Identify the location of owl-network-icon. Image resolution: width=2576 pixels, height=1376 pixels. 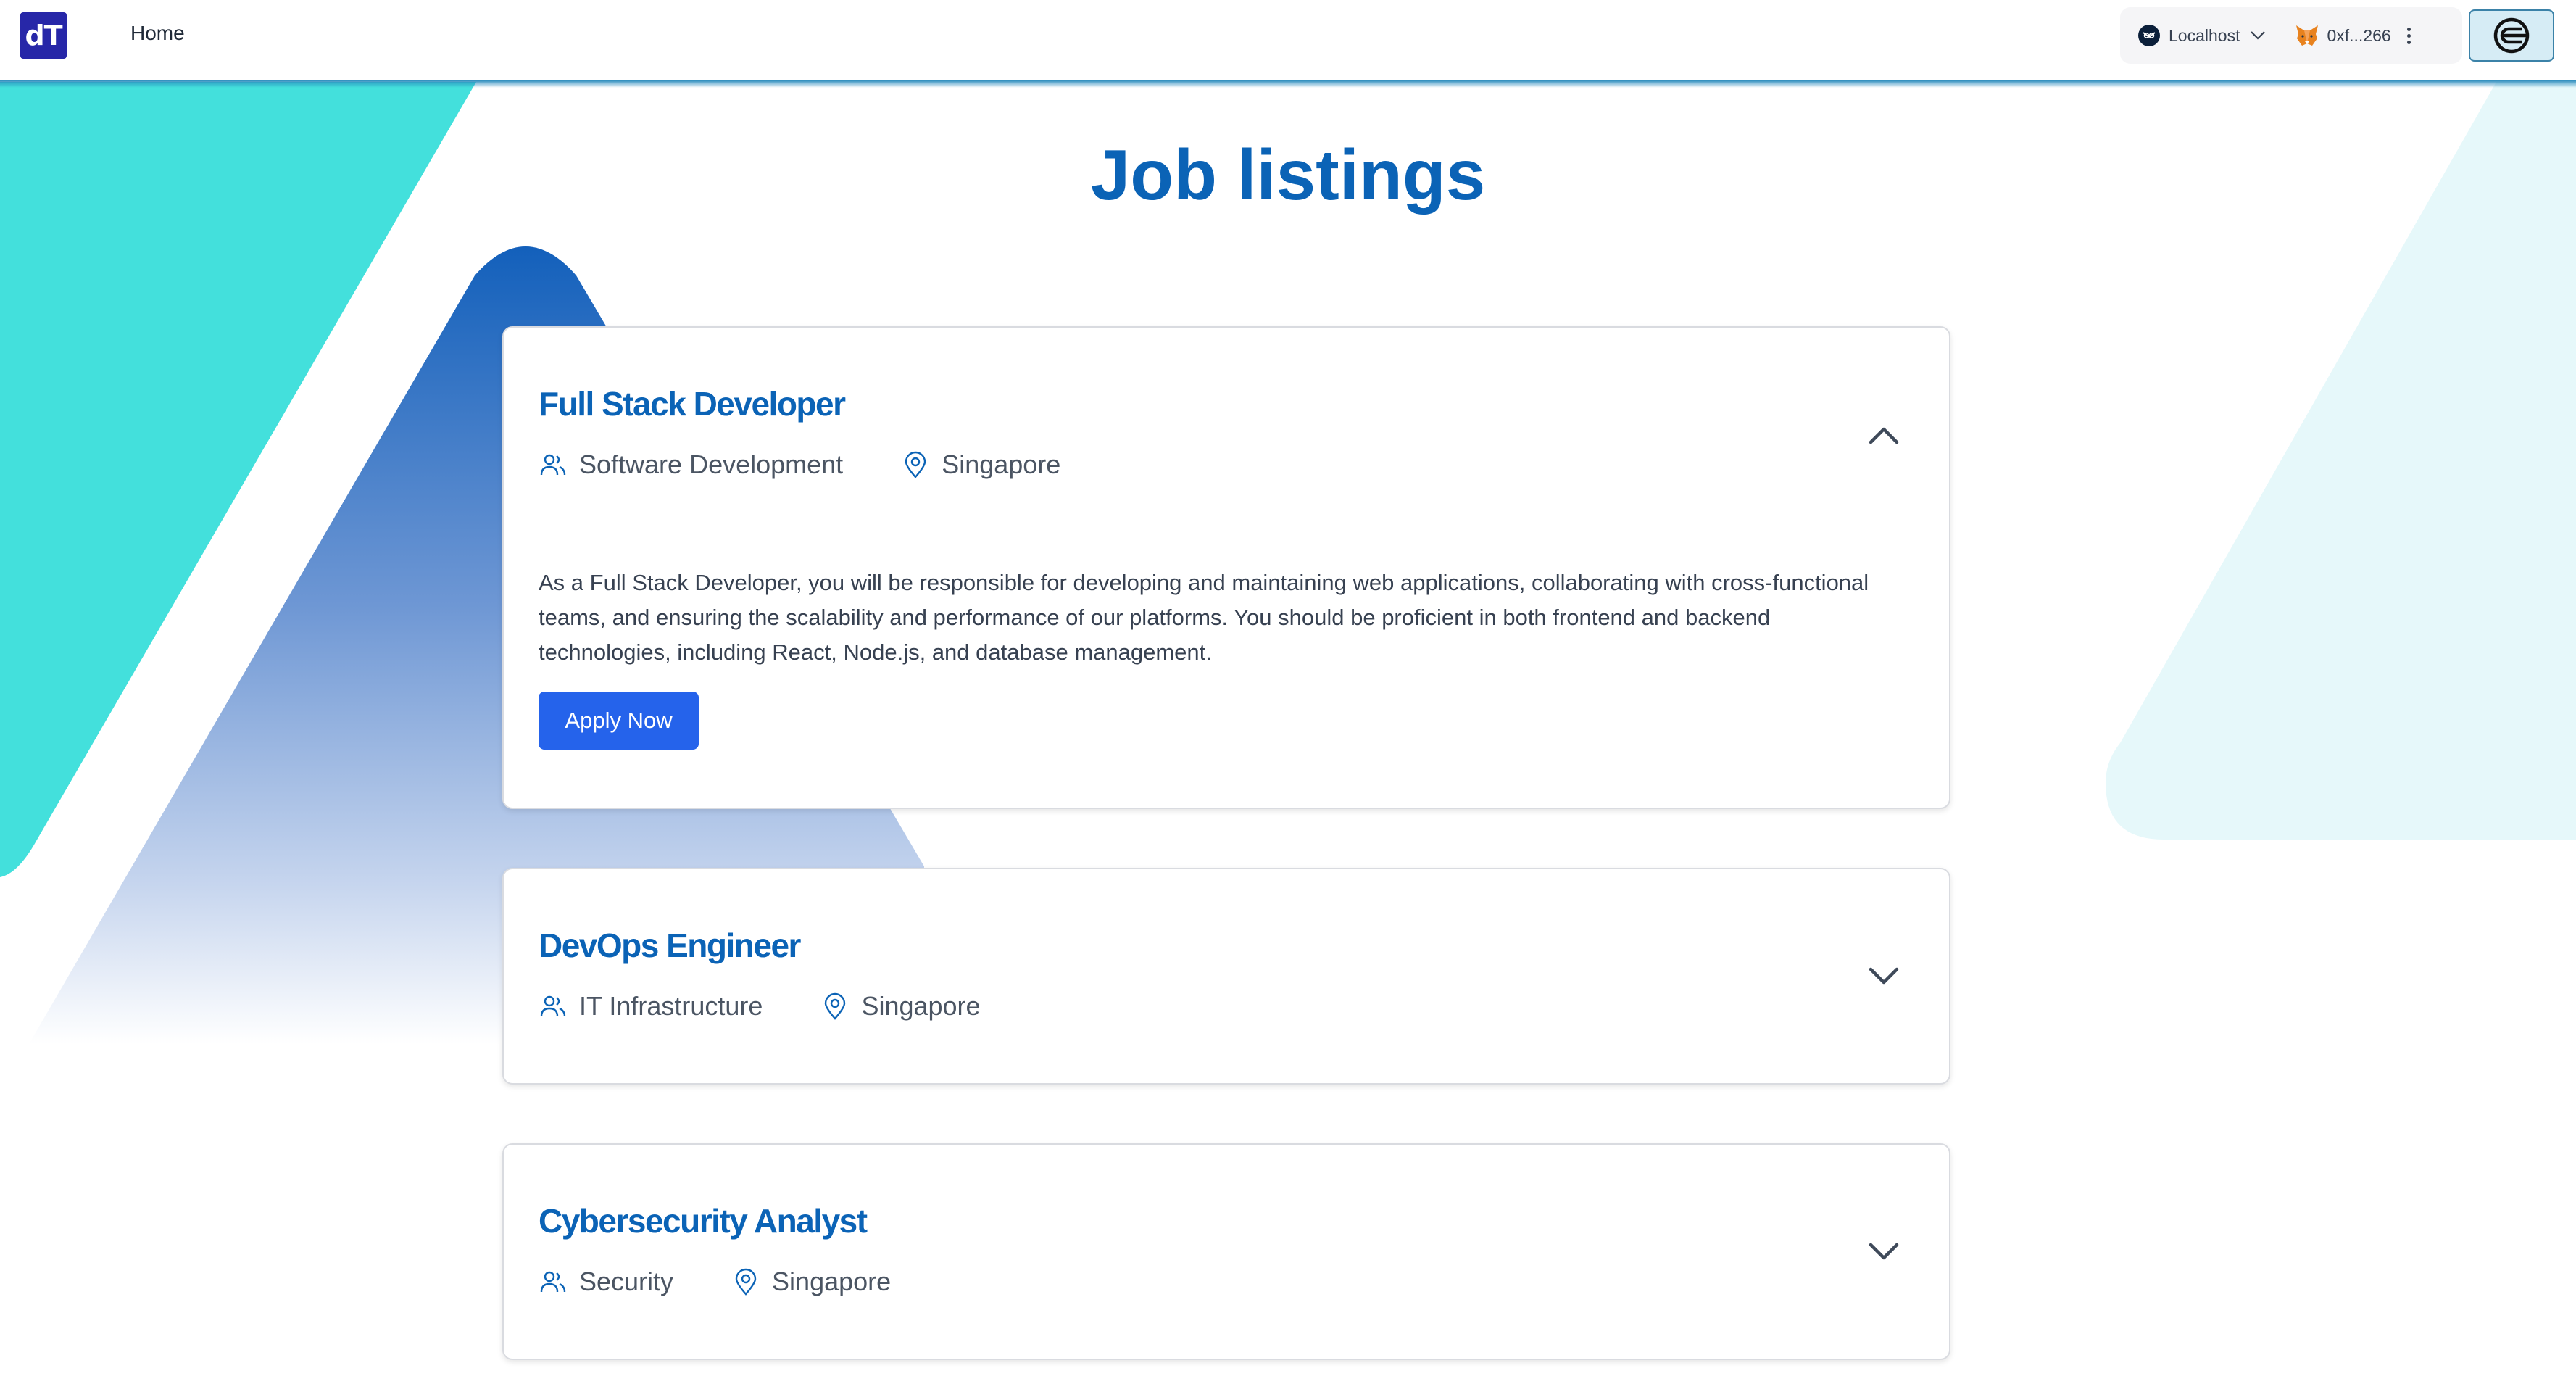
(2149, 35).